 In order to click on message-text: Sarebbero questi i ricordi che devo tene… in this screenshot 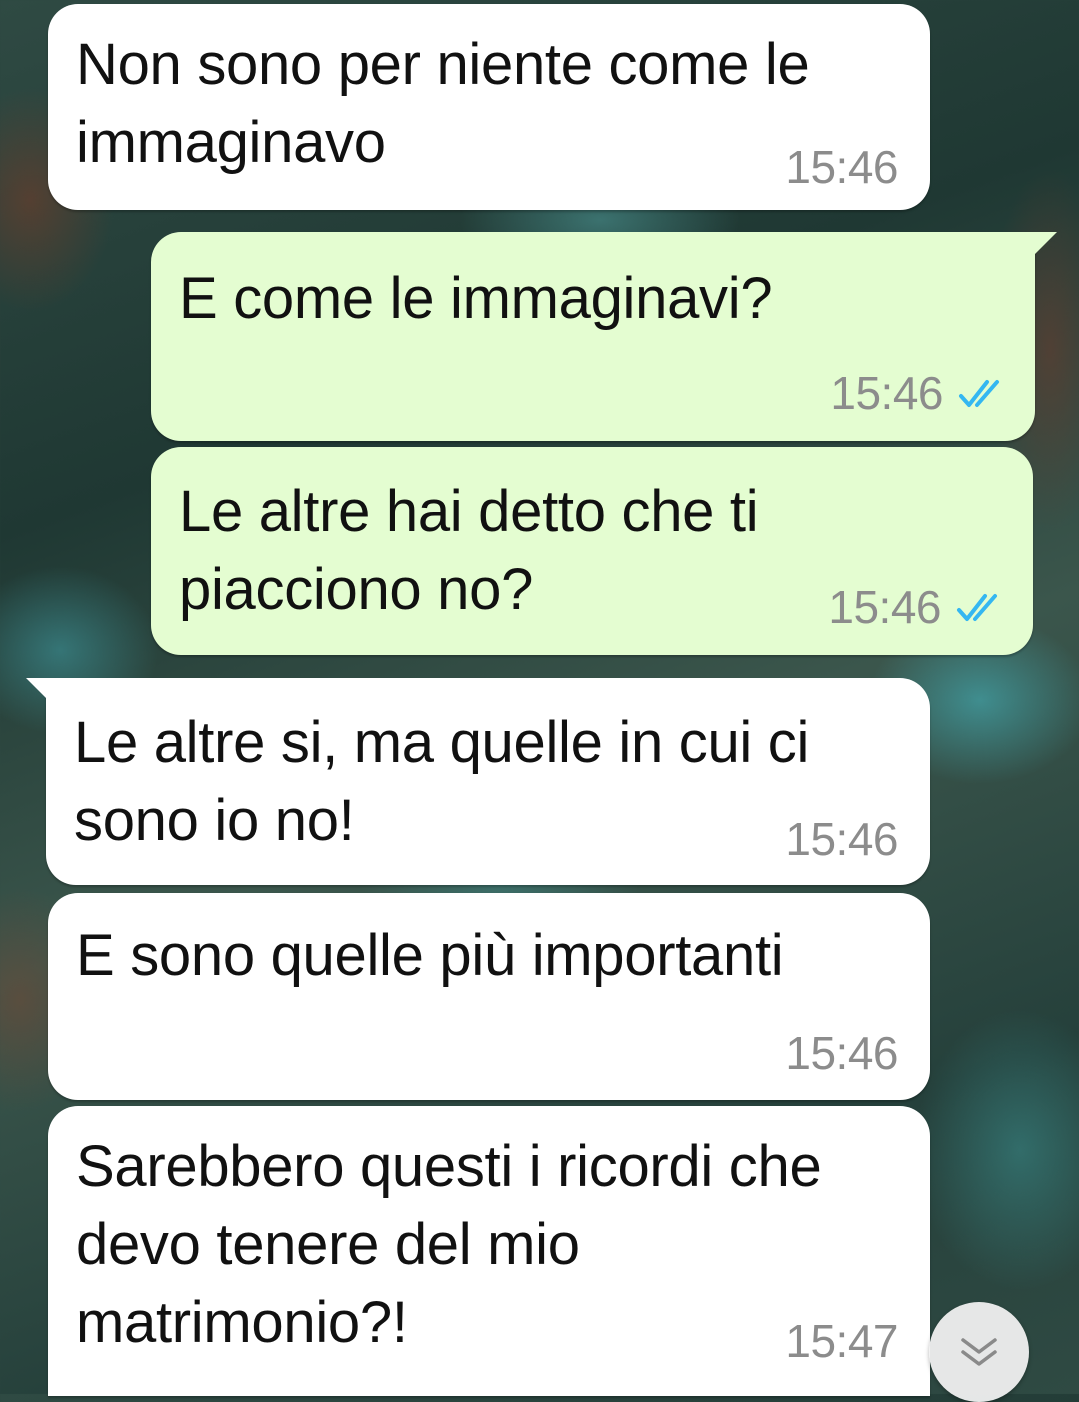, I will do `click(449, 1244)`.